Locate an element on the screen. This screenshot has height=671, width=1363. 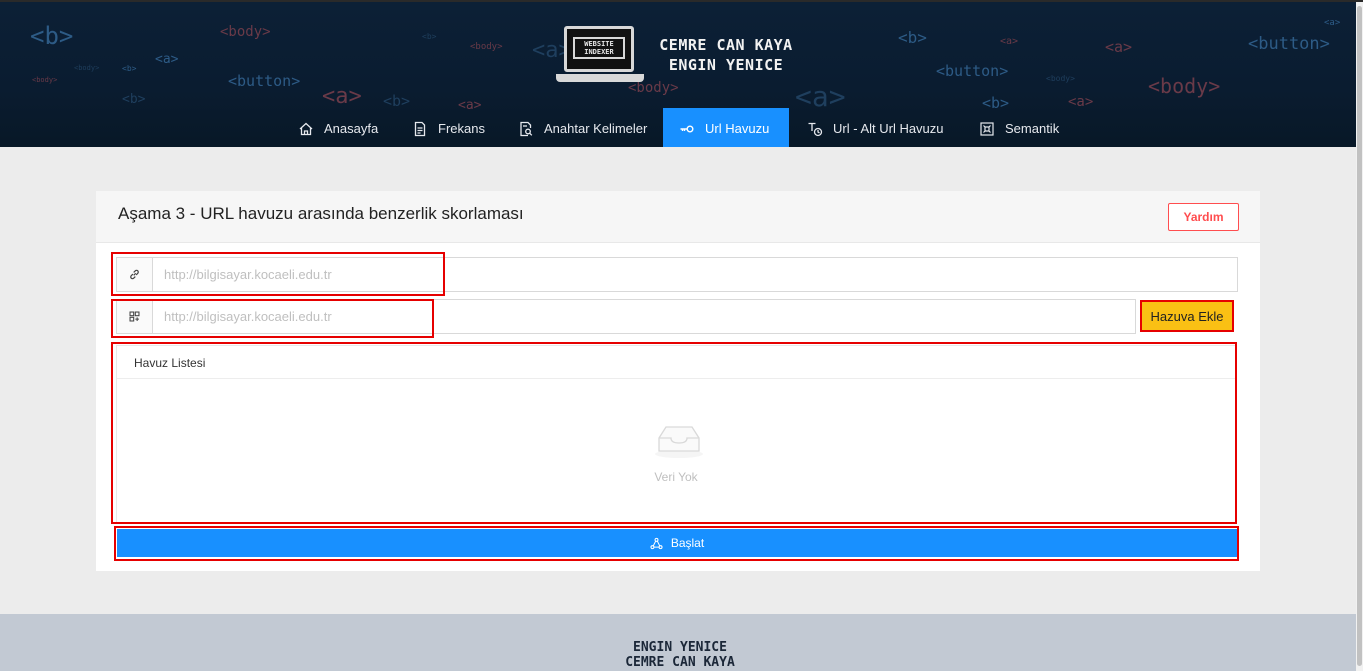
nav-item-url-alt-url-havuzu: Url - Alt Url Havuzu is located at coordinates (875, 127).